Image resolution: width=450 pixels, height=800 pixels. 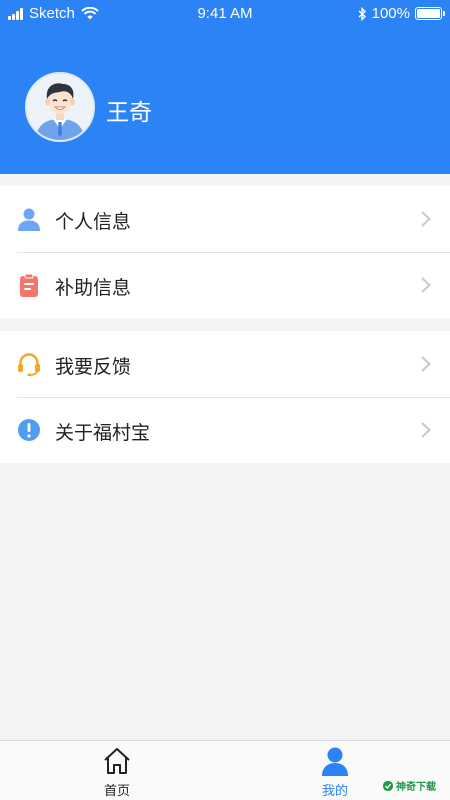 What do you see at coordinates (117, 761) in the screenshot?
I see `home-icon` at bounding box center [117, 761].